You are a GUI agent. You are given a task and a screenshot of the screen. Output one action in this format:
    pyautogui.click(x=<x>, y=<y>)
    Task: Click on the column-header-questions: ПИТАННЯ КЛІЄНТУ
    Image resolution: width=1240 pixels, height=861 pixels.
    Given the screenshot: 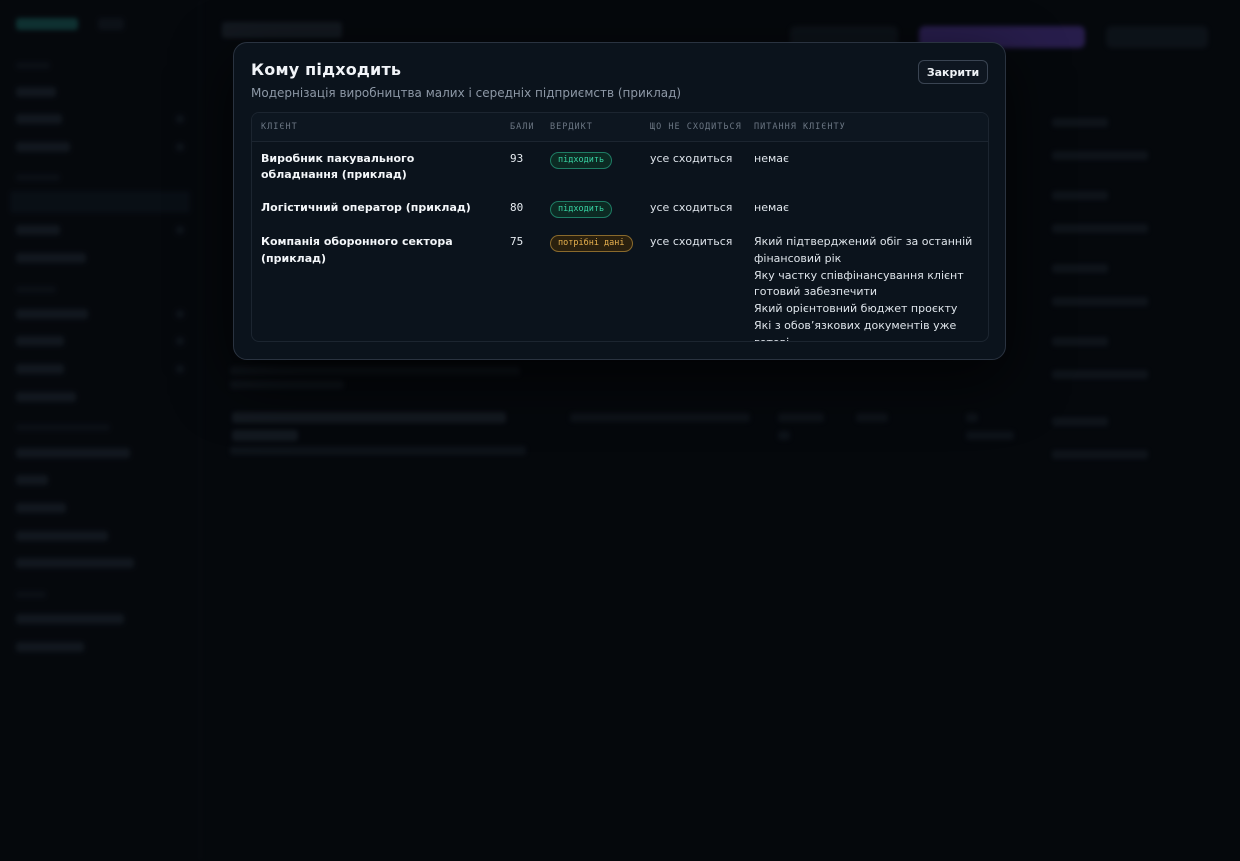 What is the action you would take?
    pyautogui.click(x=866, y=127)
    